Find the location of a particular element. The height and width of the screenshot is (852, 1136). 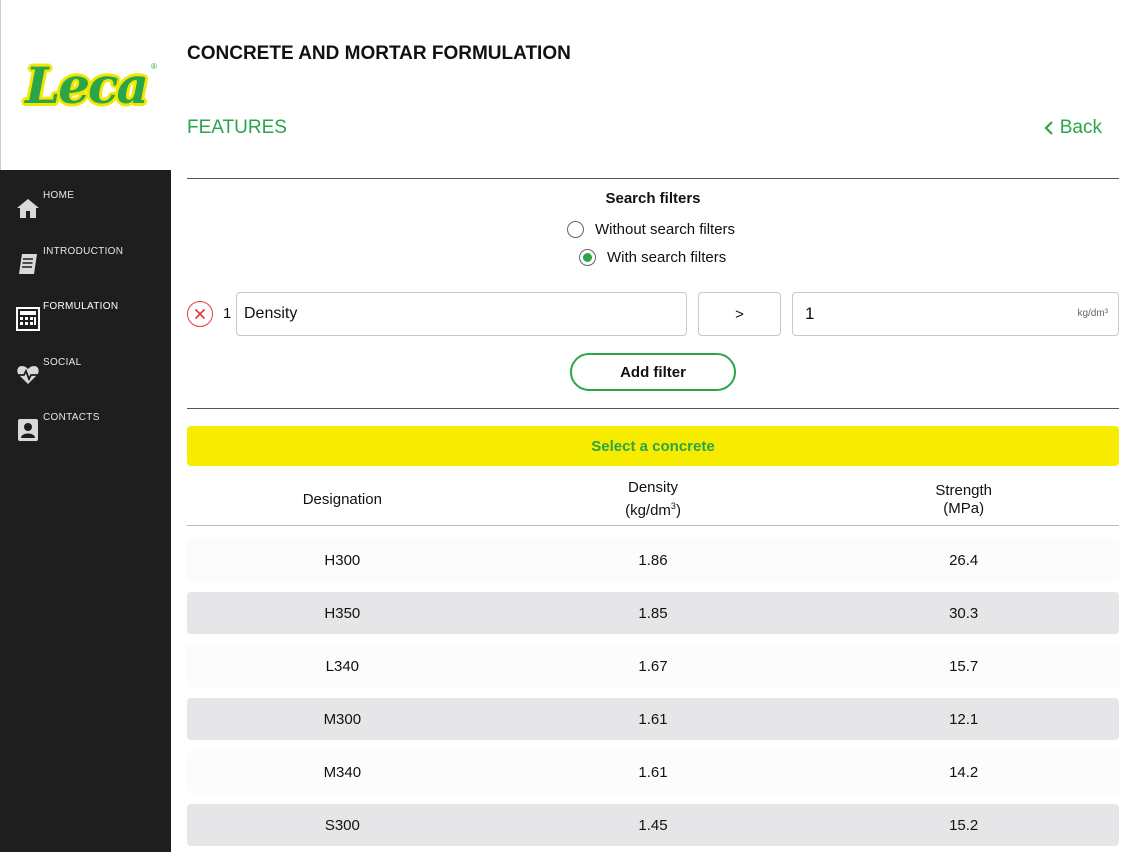

header-label: Density is located at coordinates (653, 487).